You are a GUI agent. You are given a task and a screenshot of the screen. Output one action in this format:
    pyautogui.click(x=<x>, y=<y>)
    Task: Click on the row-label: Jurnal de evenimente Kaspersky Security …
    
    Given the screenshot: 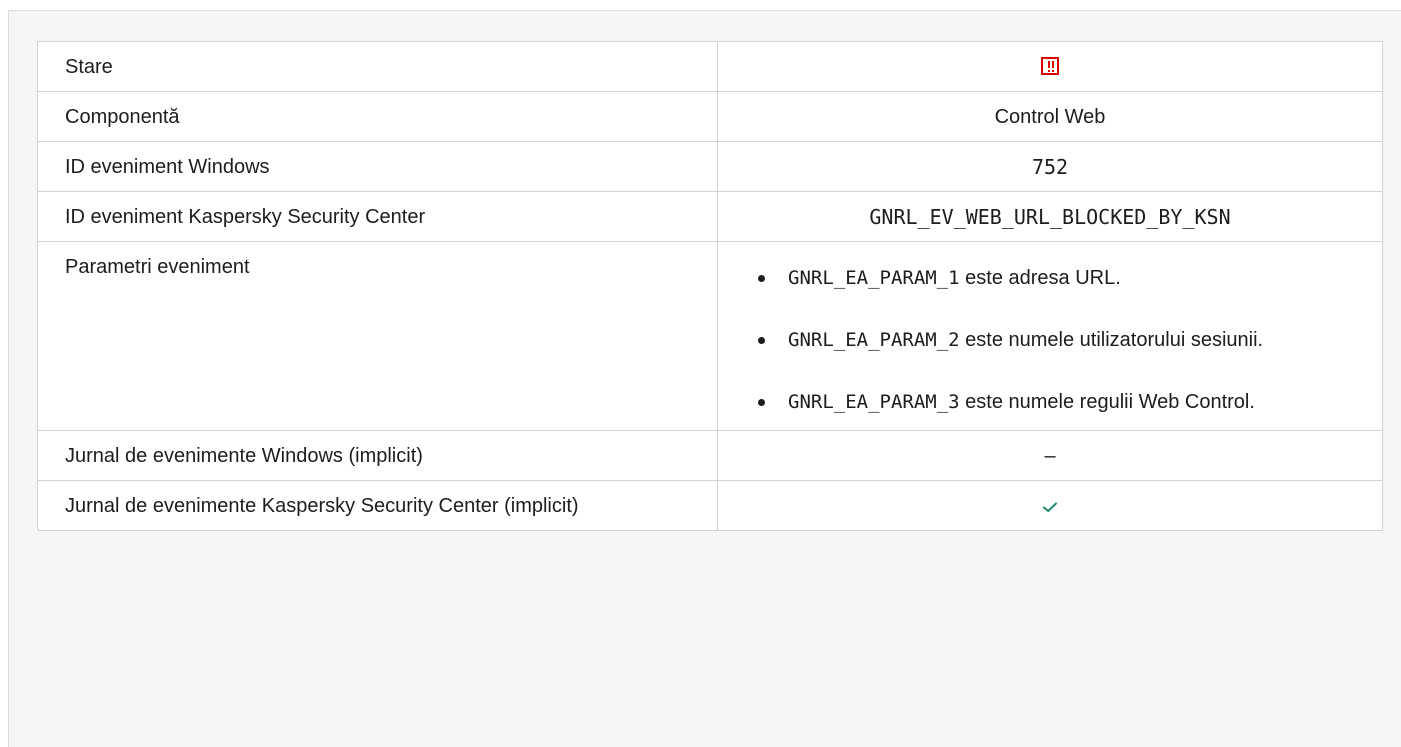 What is the action you would take?
    pyautogui.click(x=377, y=505)
    